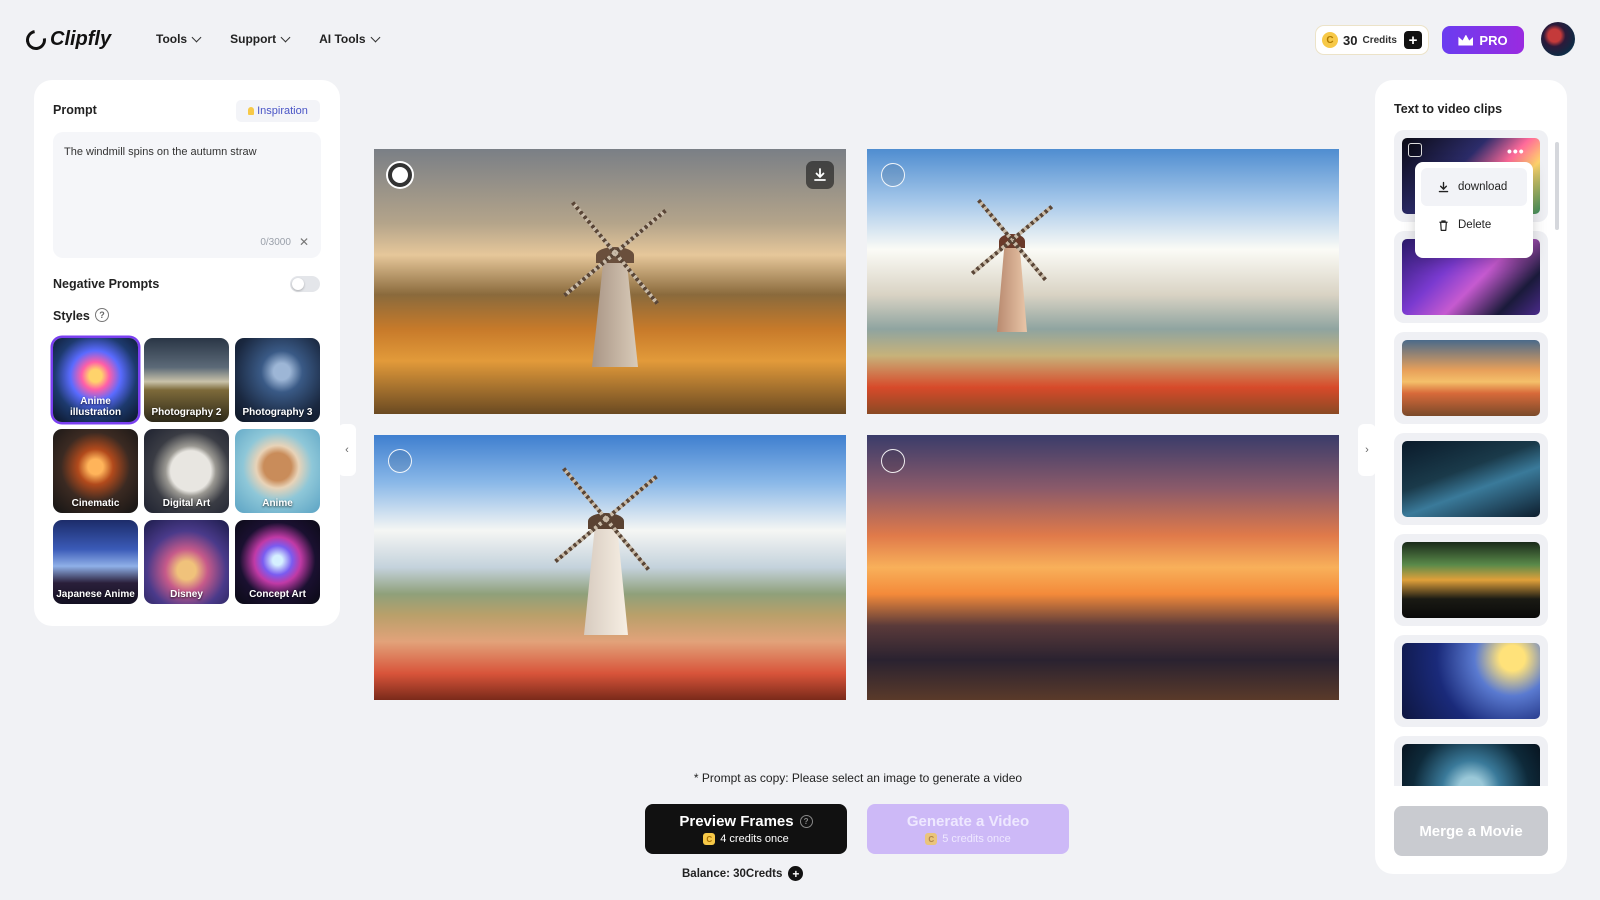 The image size is (1600, 900). What do you see at coordinates (277, 471) in the screenshot?
I see `style-card-anime: Anime` at bounding box center [277, 471].